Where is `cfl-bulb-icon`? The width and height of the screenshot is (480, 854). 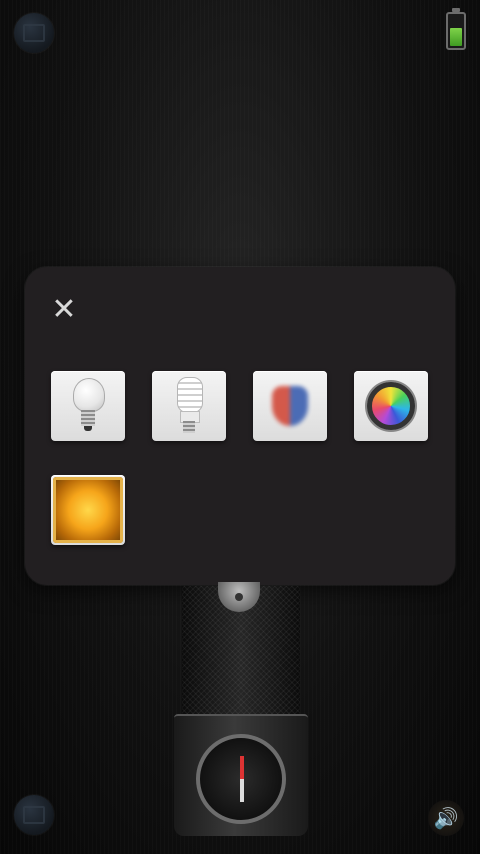
cfl-bulb-icon is located at coordinates (189, 406).